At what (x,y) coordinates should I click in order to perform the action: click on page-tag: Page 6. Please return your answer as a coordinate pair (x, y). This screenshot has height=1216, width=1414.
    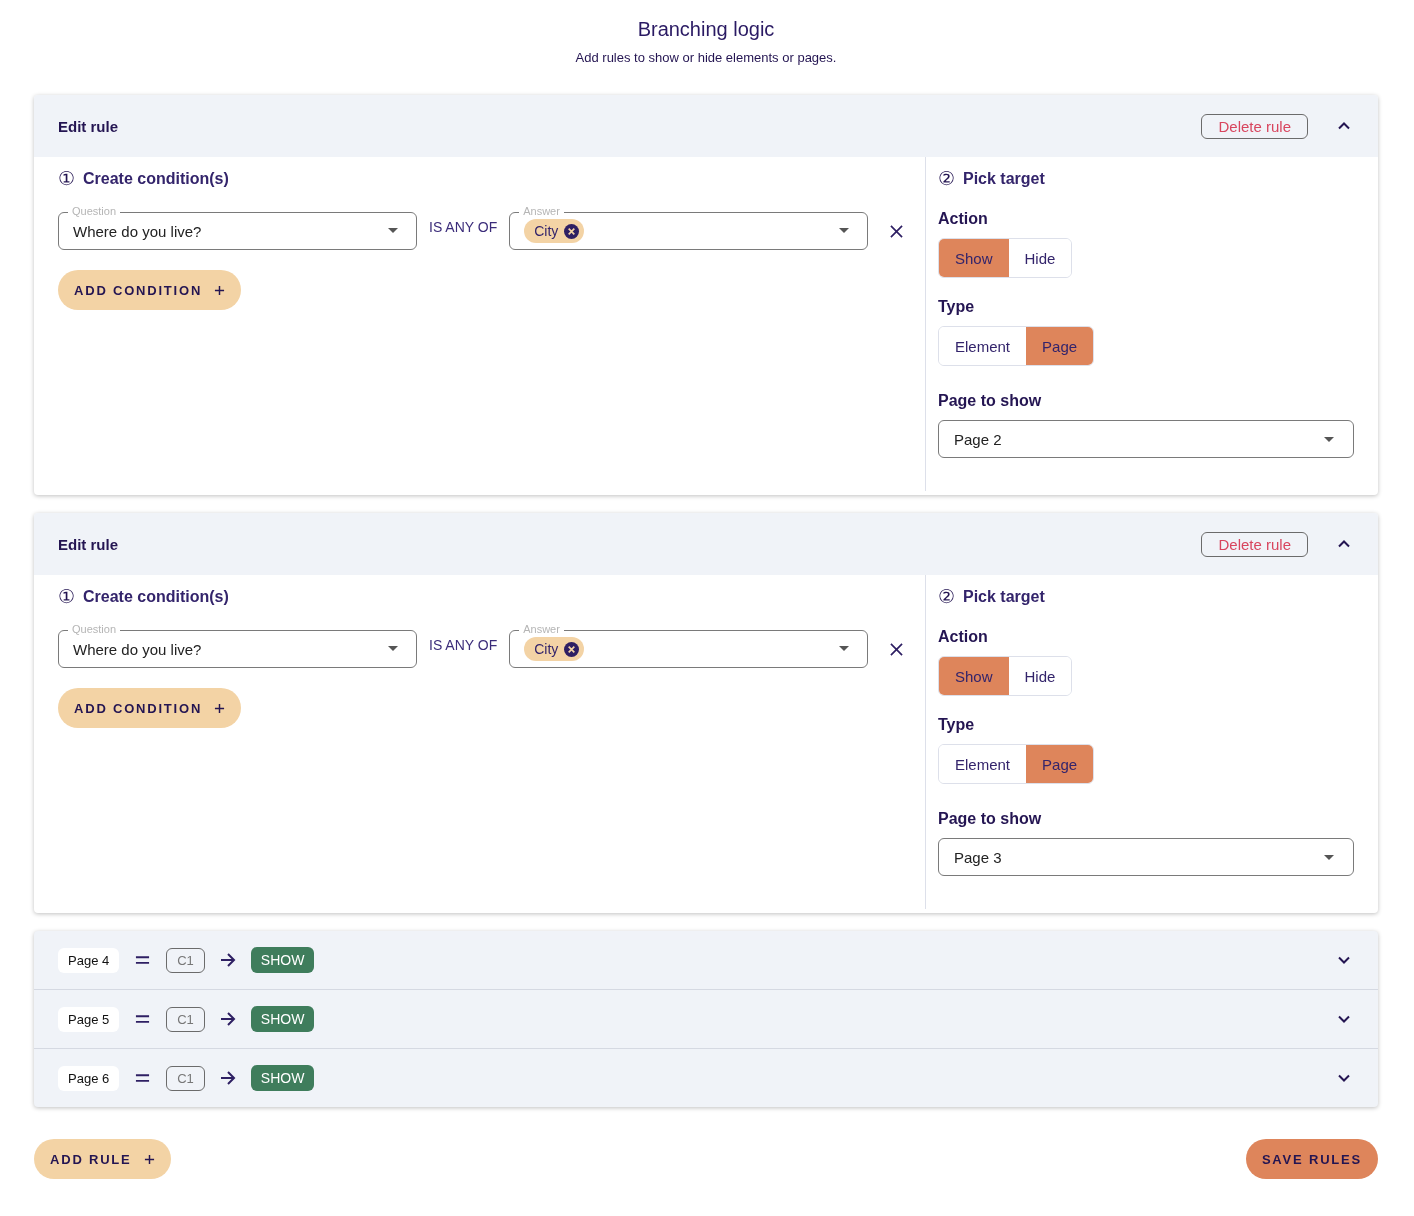
    Looking at the image, I should click on (89, 1078).